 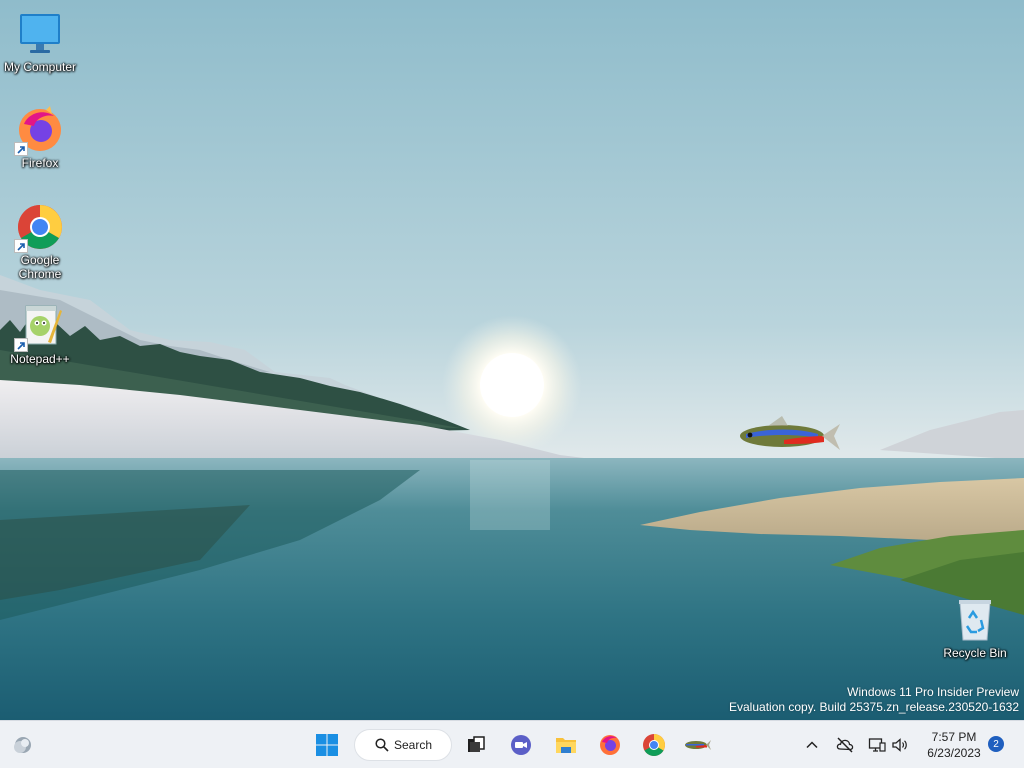 What do you see at coordinates (933, 692) in the screenshot?
I see `watermark-line-1: Windows 11 Pro Insider Preview` at bounding box center [933, 692].